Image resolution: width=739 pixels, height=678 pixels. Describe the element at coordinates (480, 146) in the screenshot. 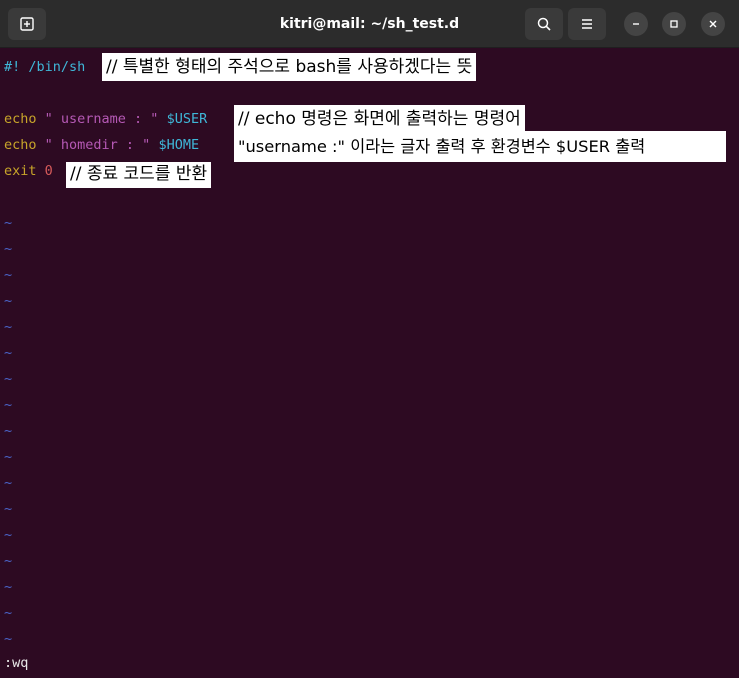

I see `echo-annotation-line2: "username :" 이라는 글자 출력 후 환경변수 $USER 출력` at that location.